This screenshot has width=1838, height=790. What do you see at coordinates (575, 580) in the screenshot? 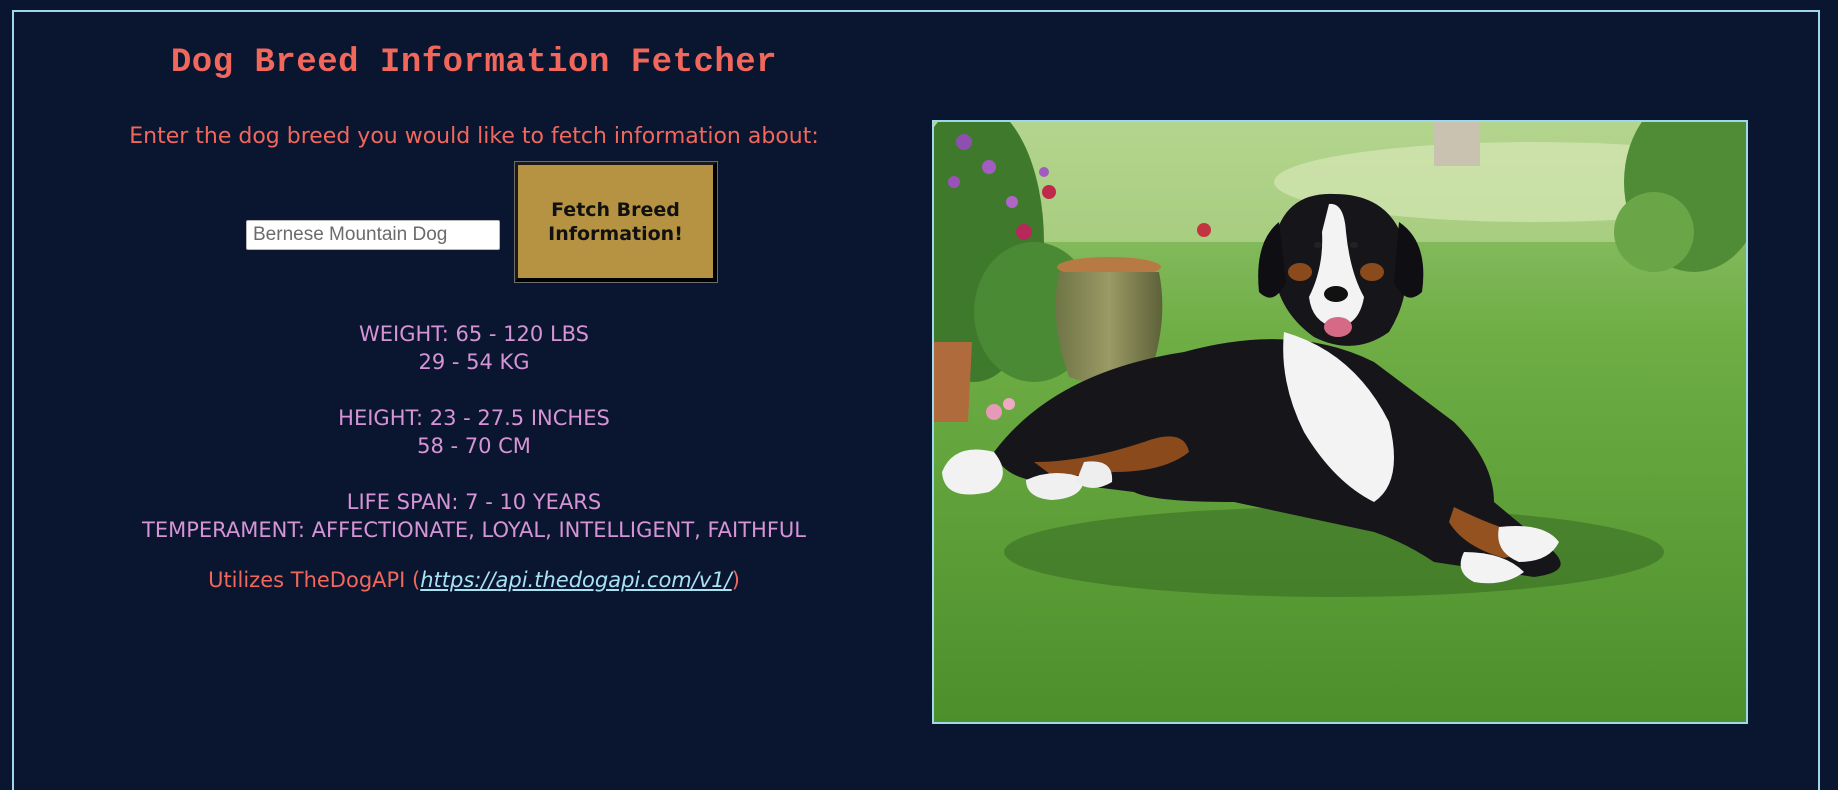
I see `api-link: https://api.thedogapi.com/v1/` at bounding box center [575, 580].